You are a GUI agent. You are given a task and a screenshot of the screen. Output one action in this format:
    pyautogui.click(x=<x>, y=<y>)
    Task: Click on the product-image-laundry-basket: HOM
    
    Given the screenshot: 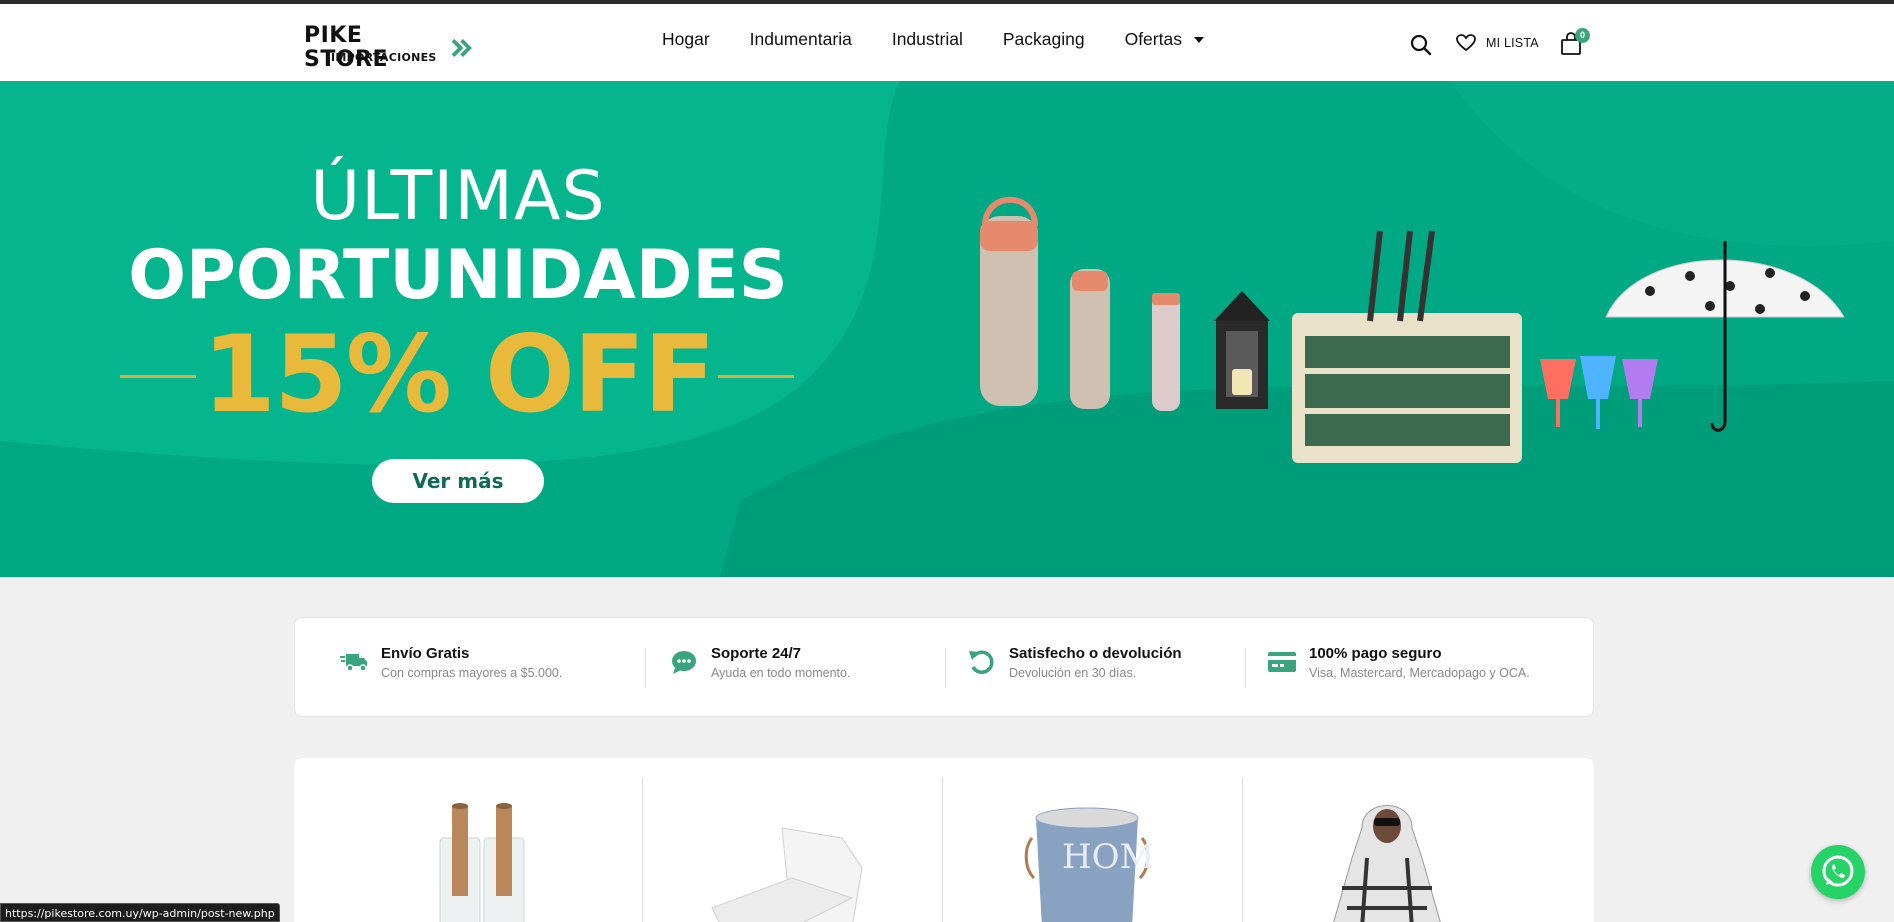 What is the action you would take?
    pyautogui.click(x=1087, y=860)
    